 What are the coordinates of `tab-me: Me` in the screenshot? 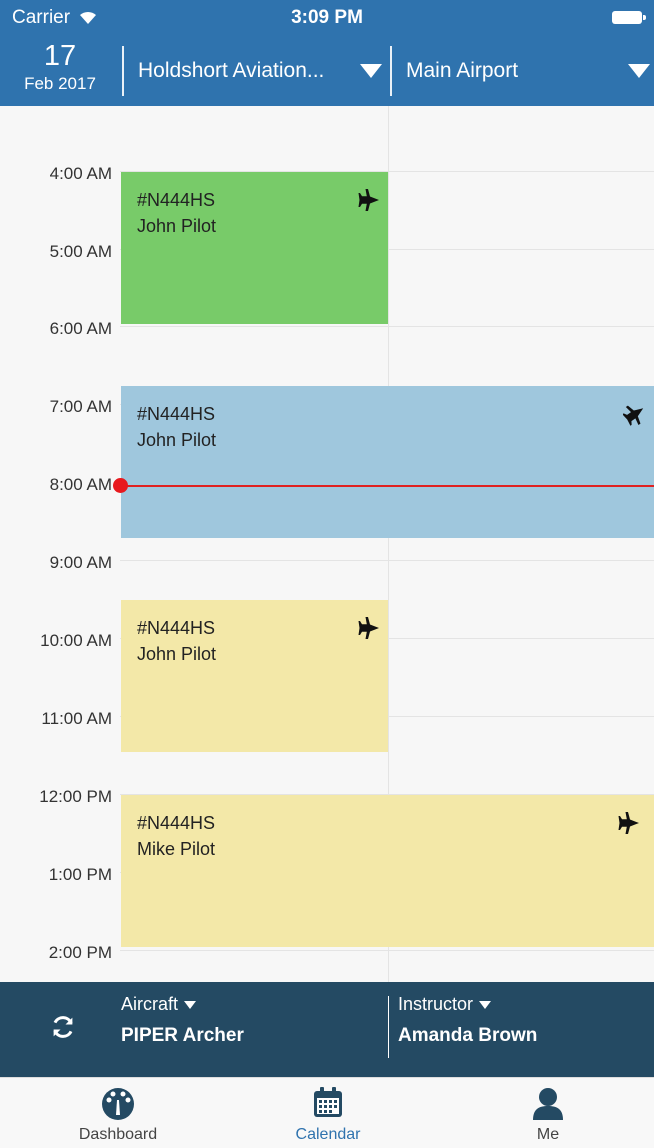 It's located at (548, 1113).